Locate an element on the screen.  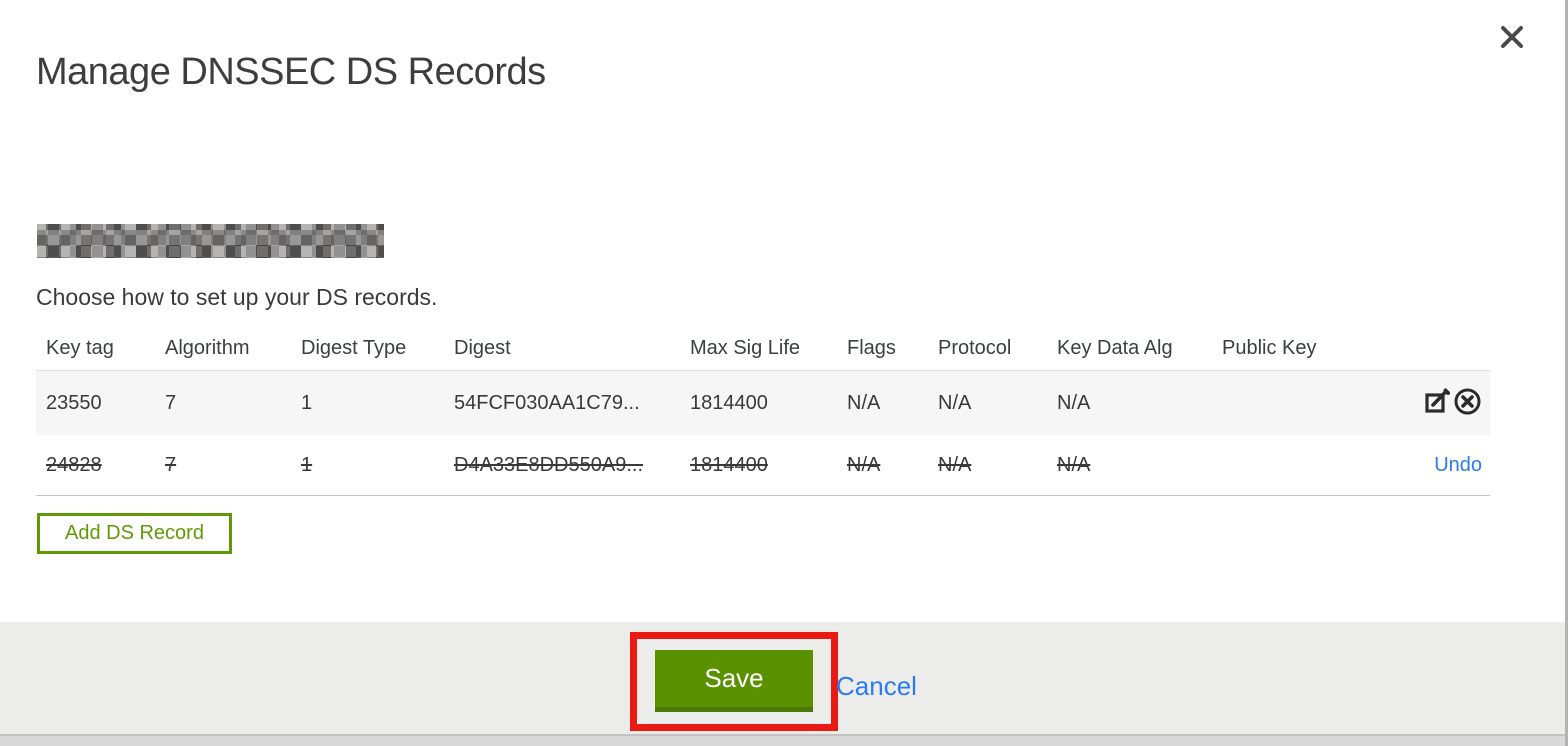
close-icon is located at coordinates (1514, 37).